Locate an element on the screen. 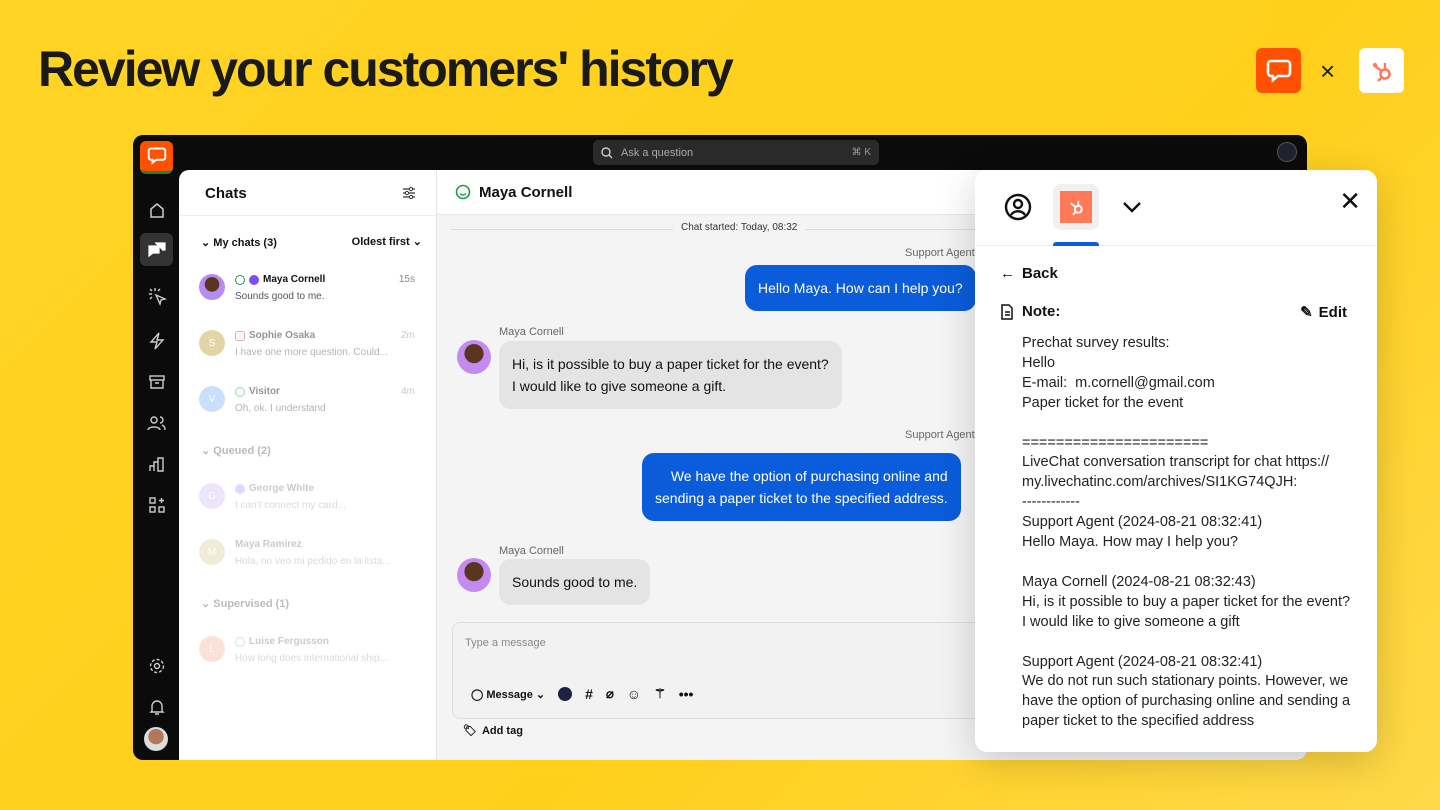  search-icon is located at coordinates (607, 152).